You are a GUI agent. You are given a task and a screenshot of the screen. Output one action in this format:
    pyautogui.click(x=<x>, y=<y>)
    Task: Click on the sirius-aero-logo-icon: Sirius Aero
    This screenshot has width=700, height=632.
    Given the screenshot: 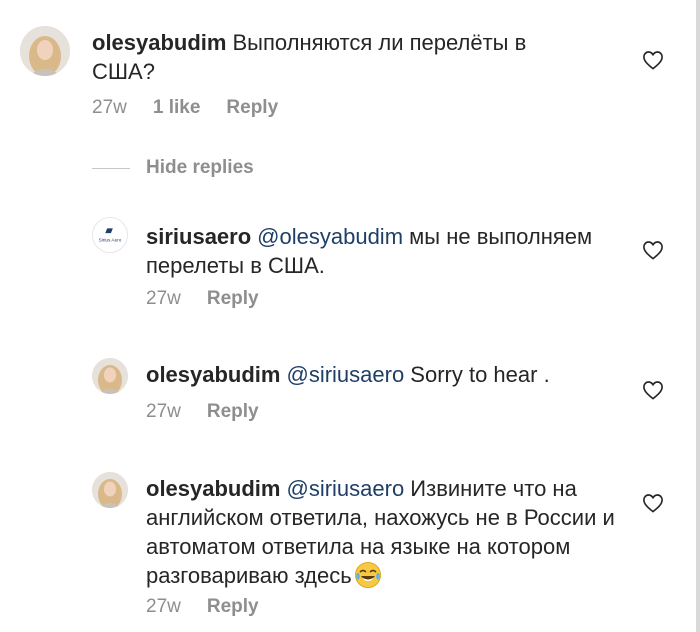 What is the action you would take?
    pyautogui.click(x=110, y=235)
    